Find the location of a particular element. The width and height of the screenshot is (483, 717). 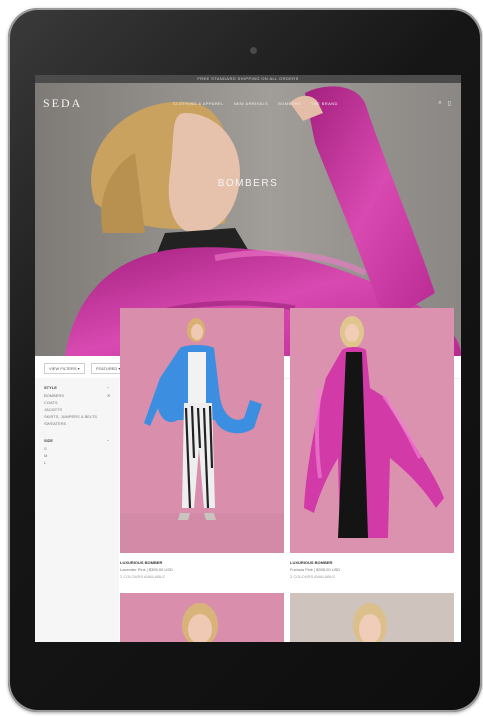

filter-option: COATS is located at coordinates (50, 402).